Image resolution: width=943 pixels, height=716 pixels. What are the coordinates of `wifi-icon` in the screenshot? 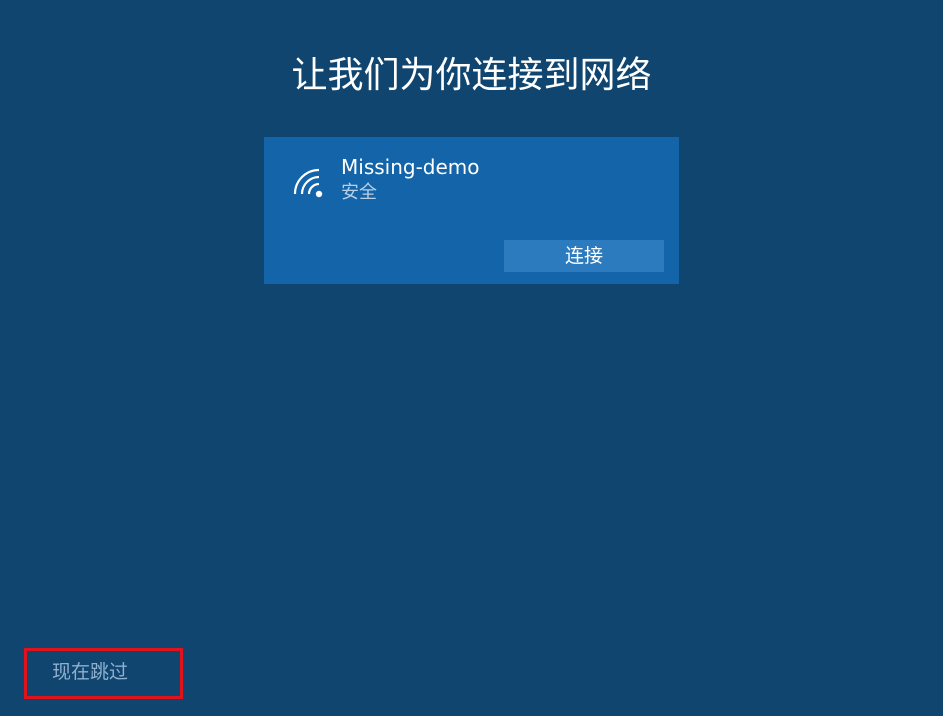 It's located at (308, 182).